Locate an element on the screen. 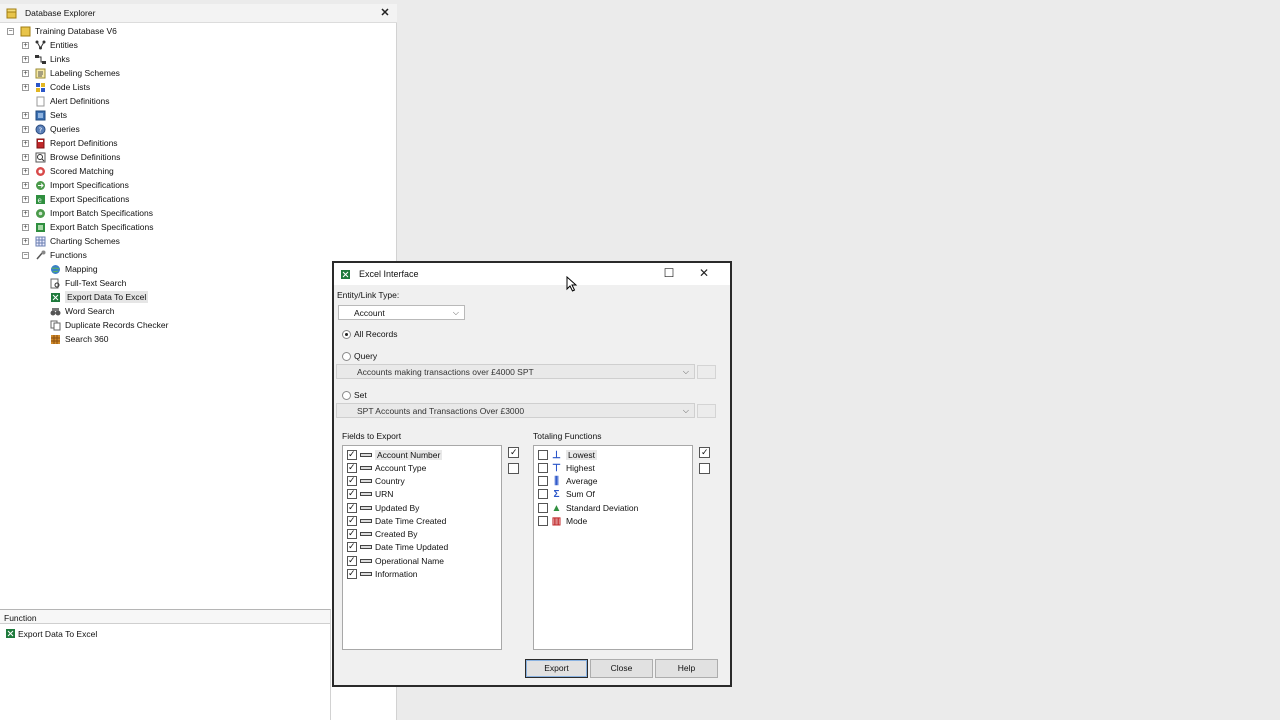  field-item: Operational Name is located at coordinates (395, 561).